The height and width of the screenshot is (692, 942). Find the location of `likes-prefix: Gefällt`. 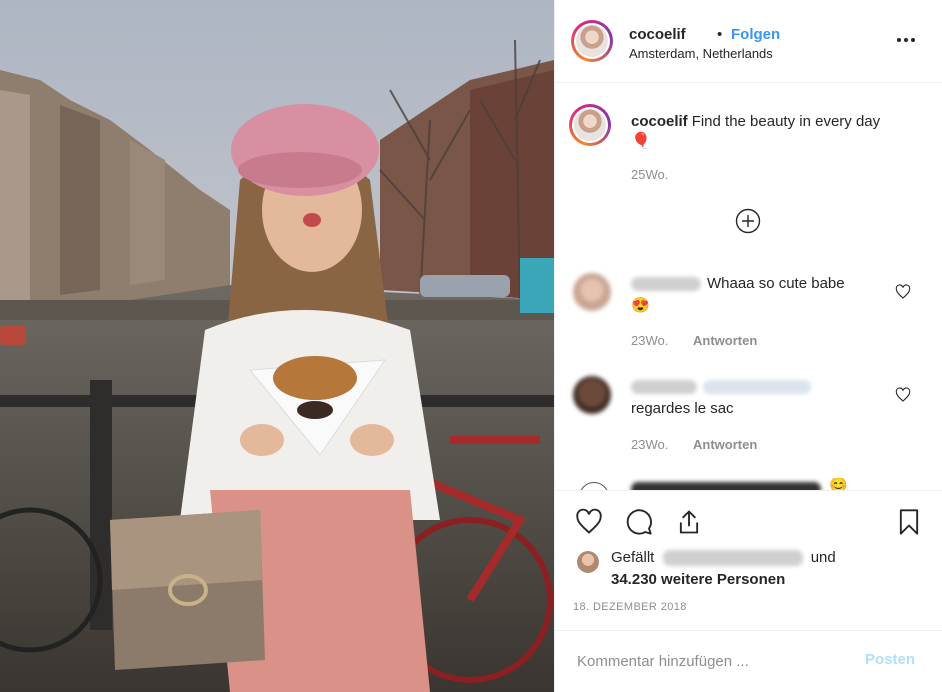

likes-prefix: Gefällt is located at coordinates (633, 557).